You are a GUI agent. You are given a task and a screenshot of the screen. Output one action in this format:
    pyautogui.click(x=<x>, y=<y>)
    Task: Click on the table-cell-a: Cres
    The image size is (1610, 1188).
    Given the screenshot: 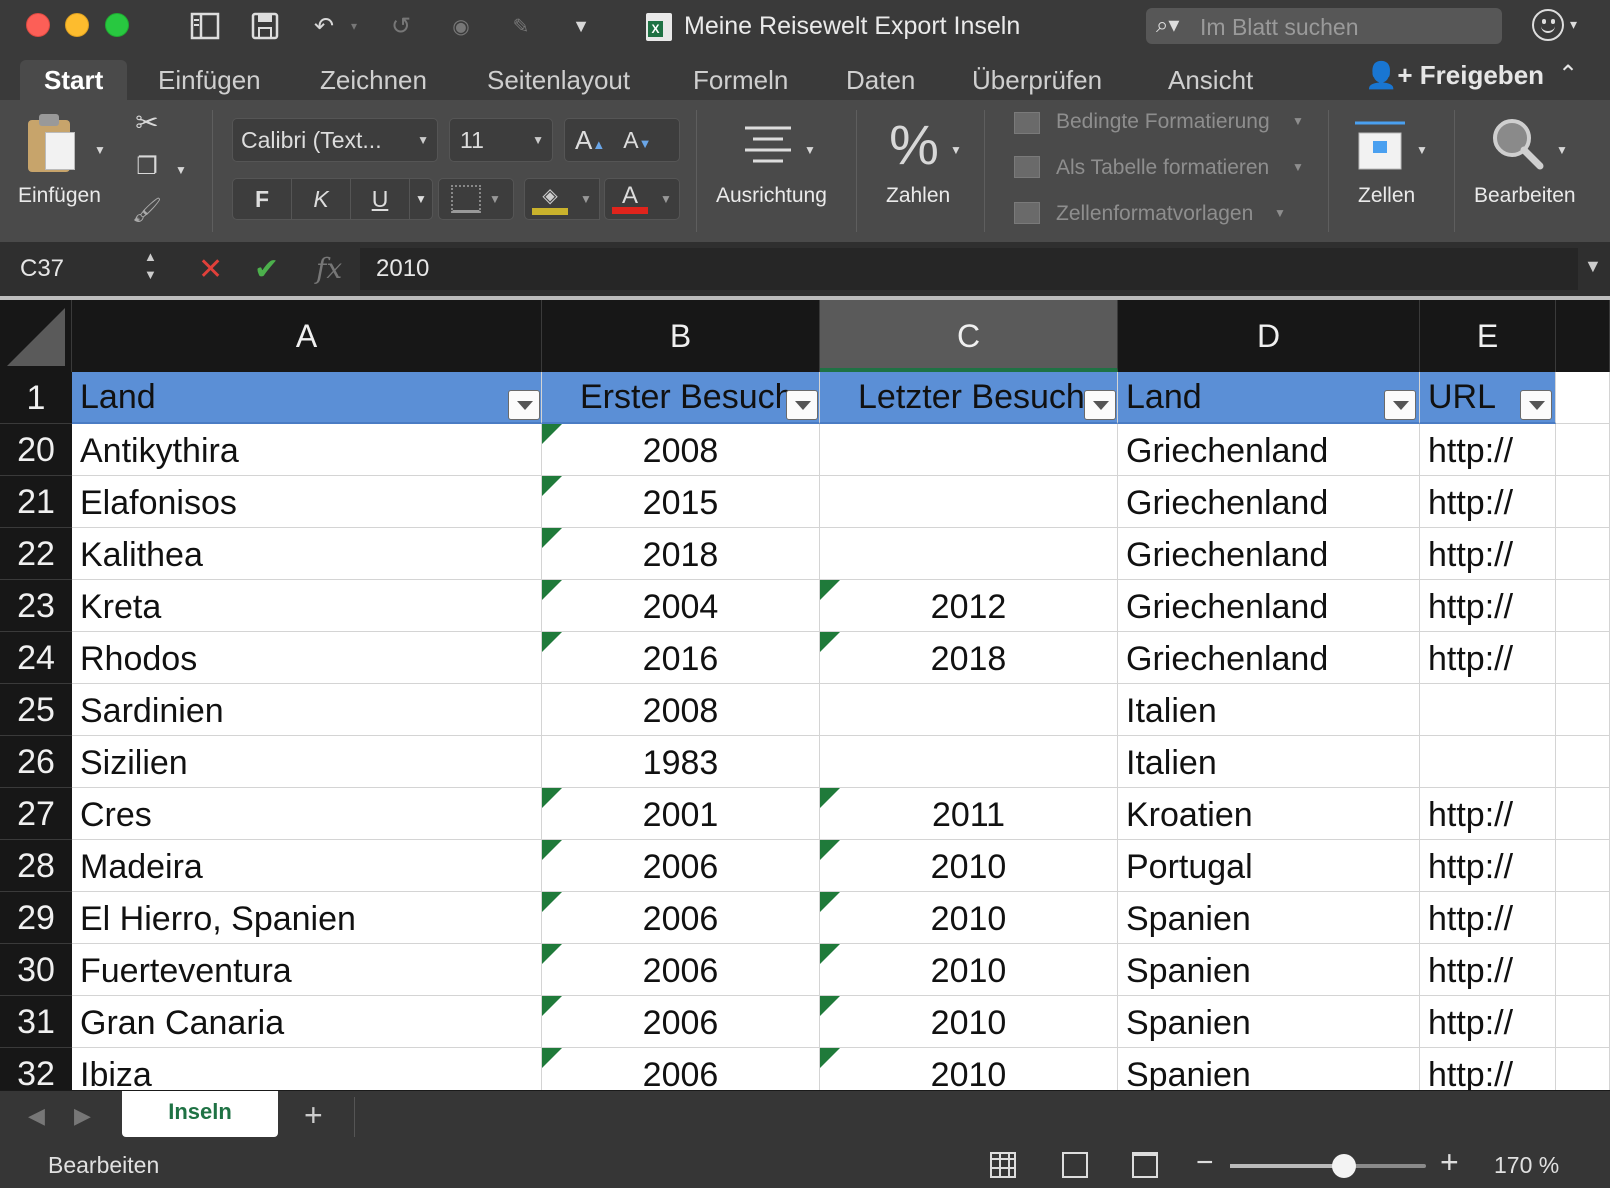 What is the action you would take?
    pyautogui.click(x=307, y=814)
    